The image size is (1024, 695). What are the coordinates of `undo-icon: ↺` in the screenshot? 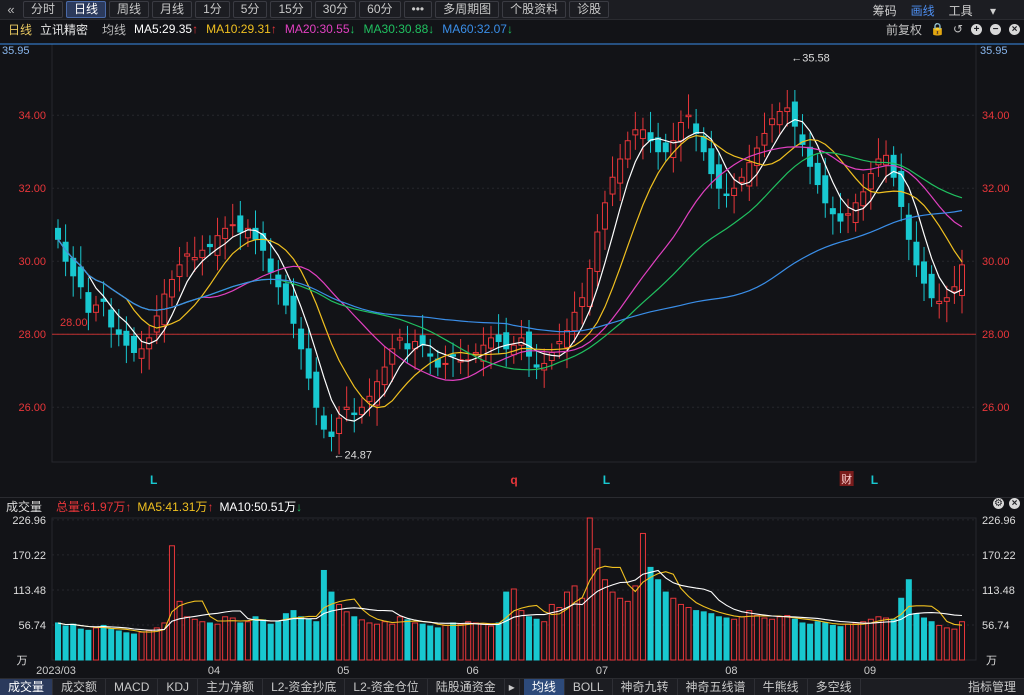 It's located at (958, 29).